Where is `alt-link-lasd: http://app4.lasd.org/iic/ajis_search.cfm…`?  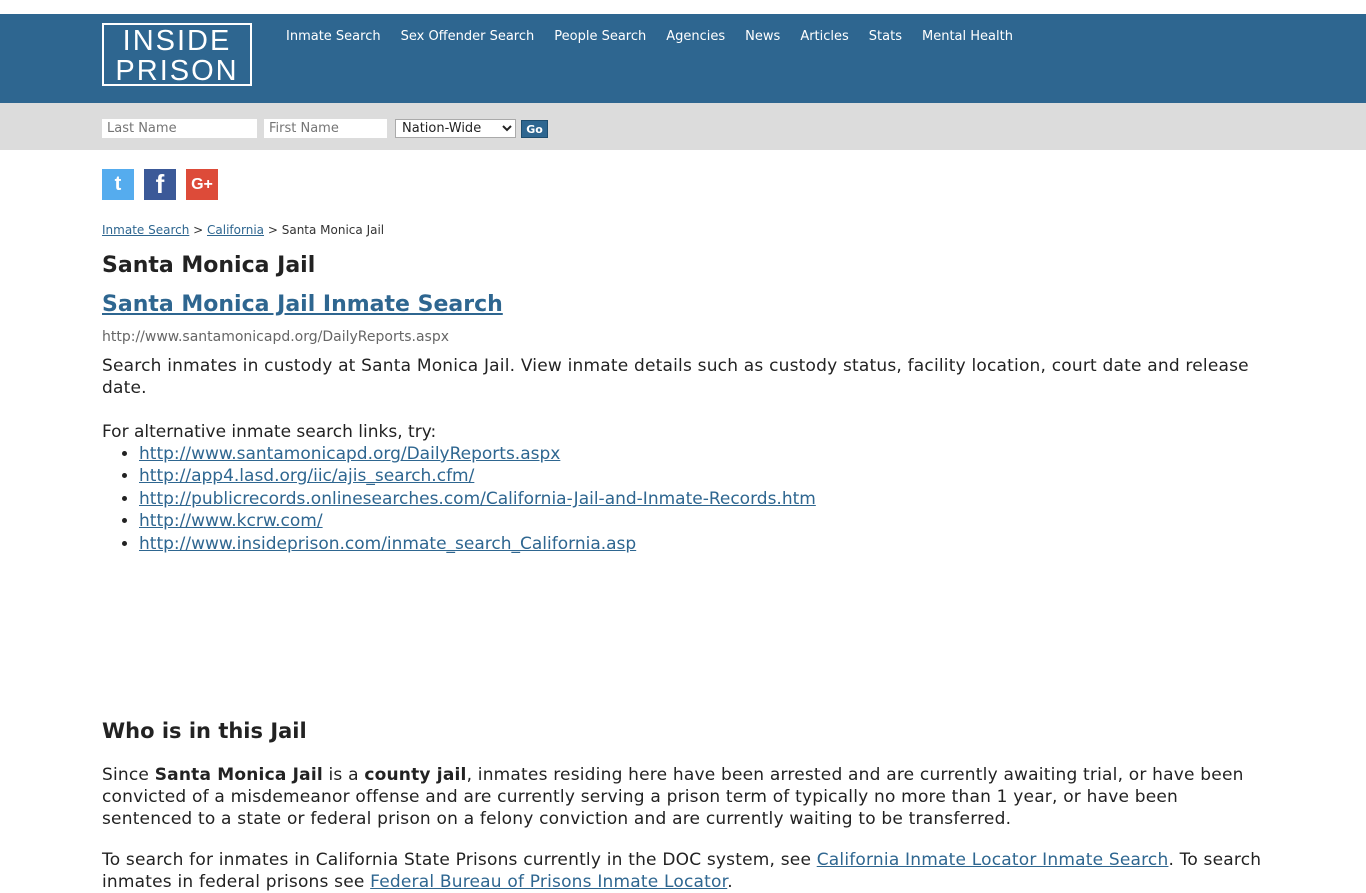 alt-link-lasd: http://app4.lasd.org/iic/ajis_search.cfm… is located at coordinates (306, 476).